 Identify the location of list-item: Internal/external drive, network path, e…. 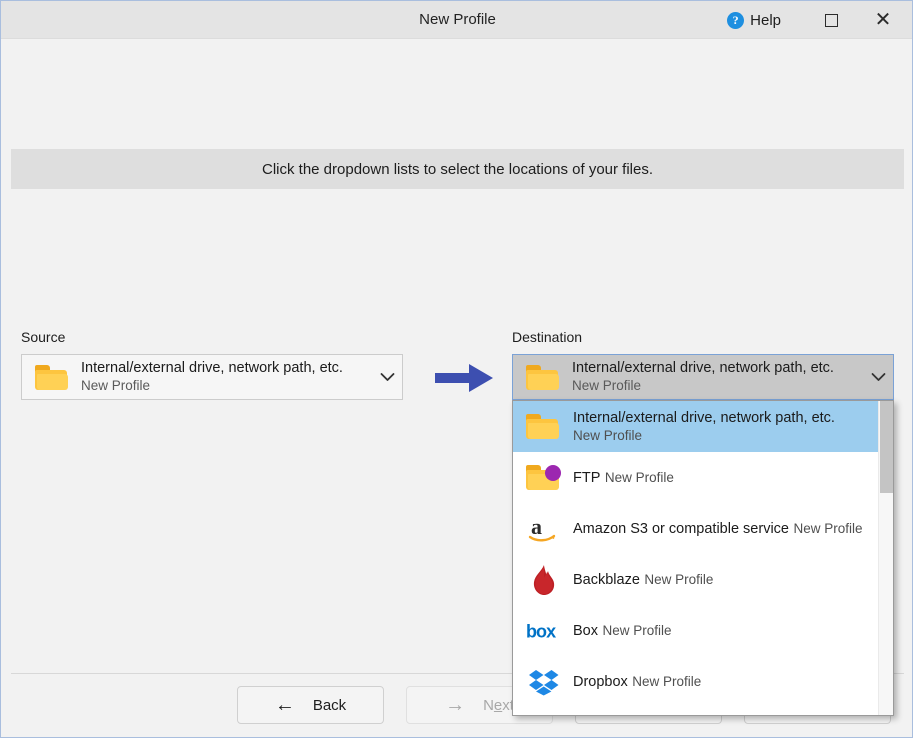
(696, 426).